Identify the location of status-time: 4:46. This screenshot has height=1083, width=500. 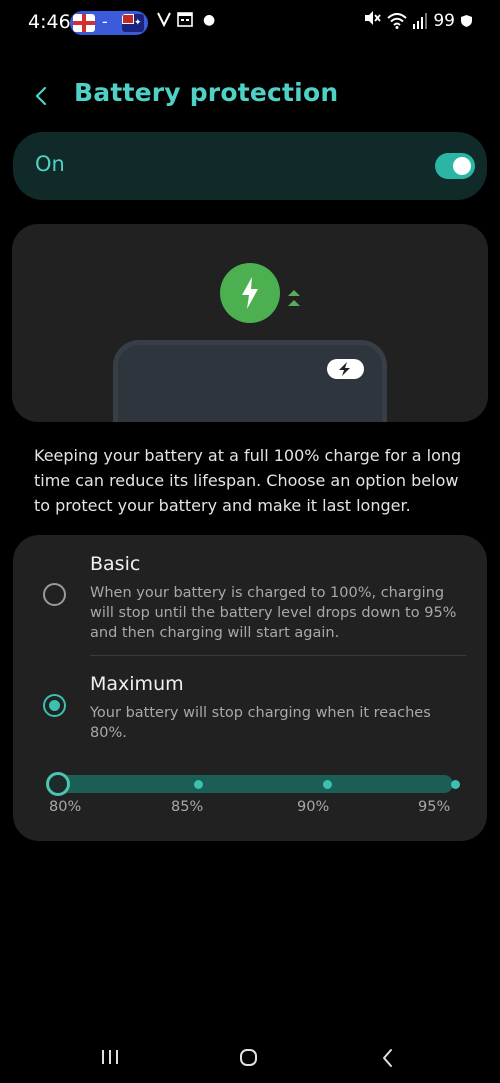
(49, 22).